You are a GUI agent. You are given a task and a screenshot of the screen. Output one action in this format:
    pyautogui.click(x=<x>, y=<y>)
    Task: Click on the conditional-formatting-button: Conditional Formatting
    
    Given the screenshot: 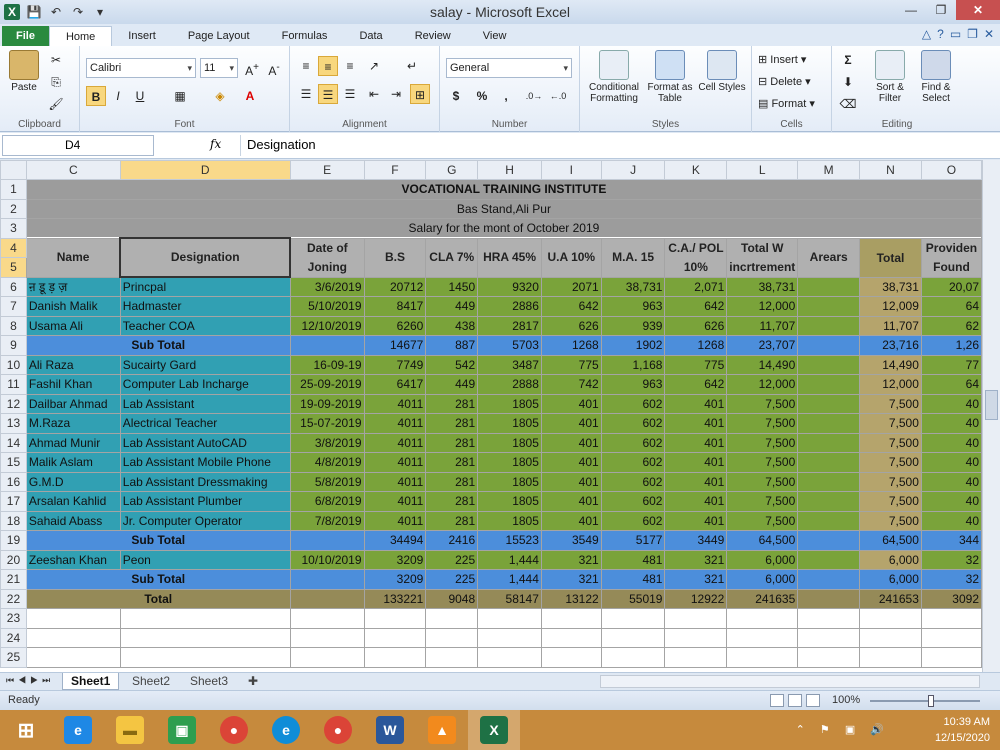 What is the action you would take?
    pyautogui.click(x=614, y=77)
    